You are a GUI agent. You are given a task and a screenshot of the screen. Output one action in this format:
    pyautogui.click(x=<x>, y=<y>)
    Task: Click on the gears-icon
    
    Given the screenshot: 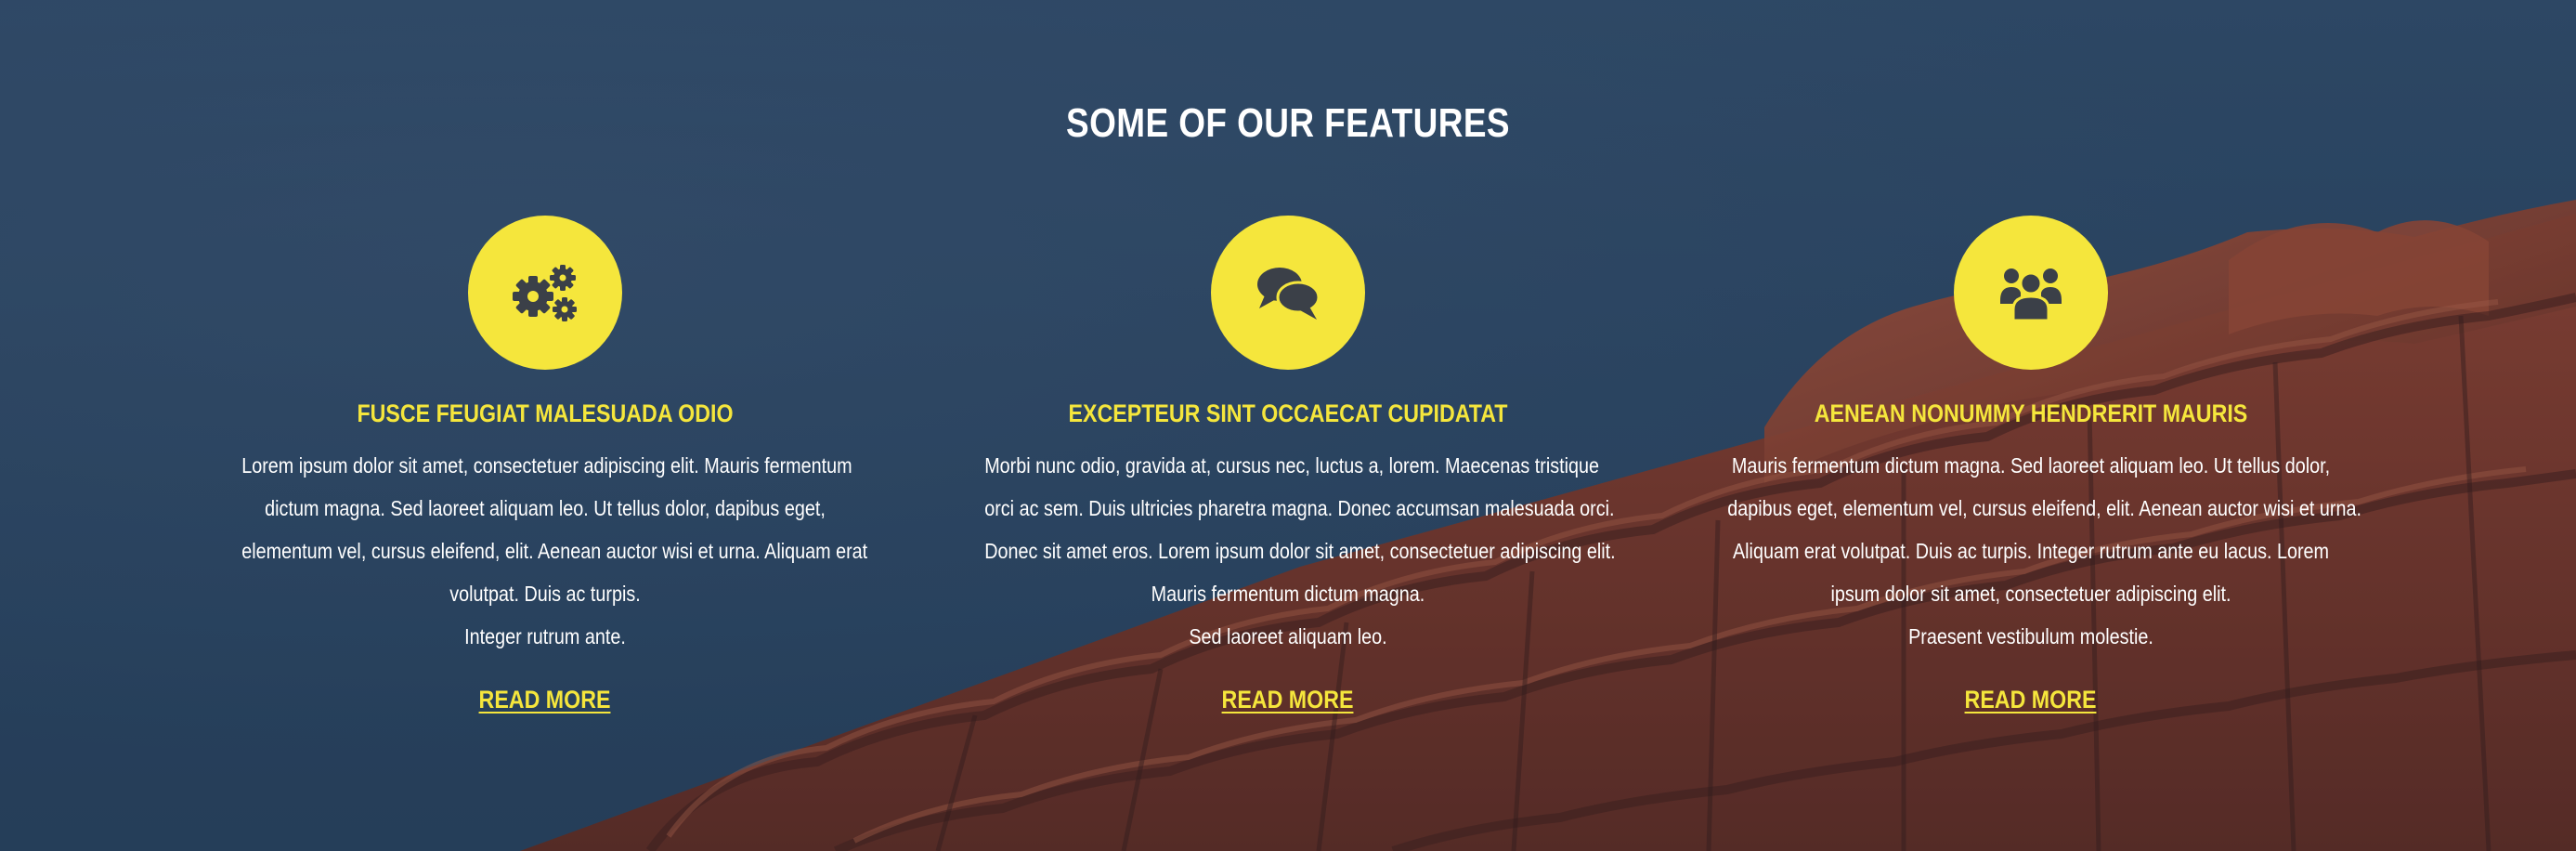 What is the action you would take?
    pyautogui.click(x=545, y=293)
    